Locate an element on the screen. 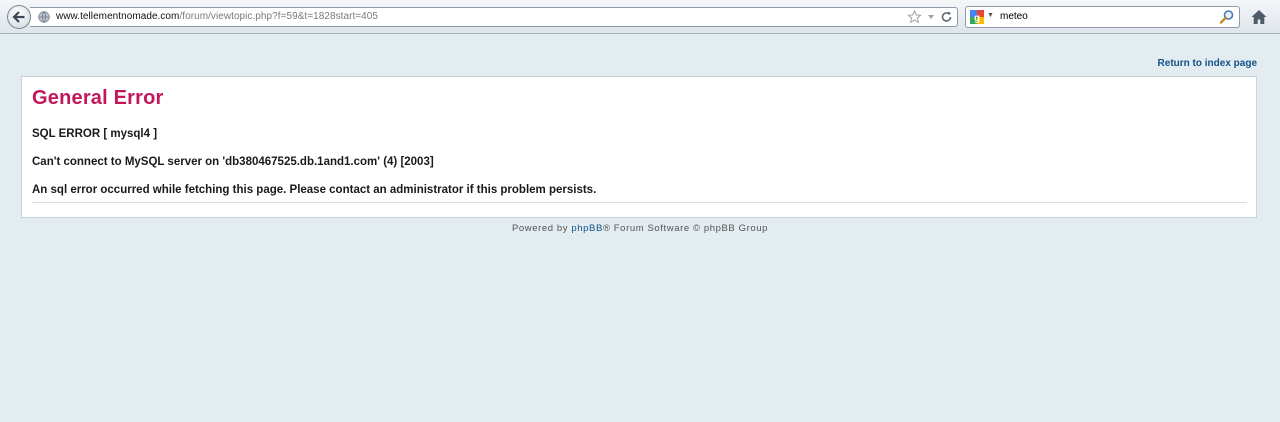  magnifier-icon is located at coordinates (1227, 17).